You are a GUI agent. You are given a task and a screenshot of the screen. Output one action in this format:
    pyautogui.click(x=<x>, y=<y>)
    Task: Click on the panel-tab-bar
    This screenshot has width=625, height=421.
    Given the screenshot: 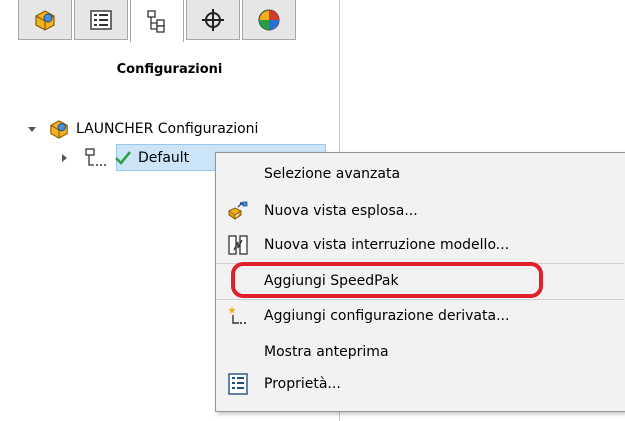 What is the action you would take?
    pyautogui.click(x=162, y=21)
    